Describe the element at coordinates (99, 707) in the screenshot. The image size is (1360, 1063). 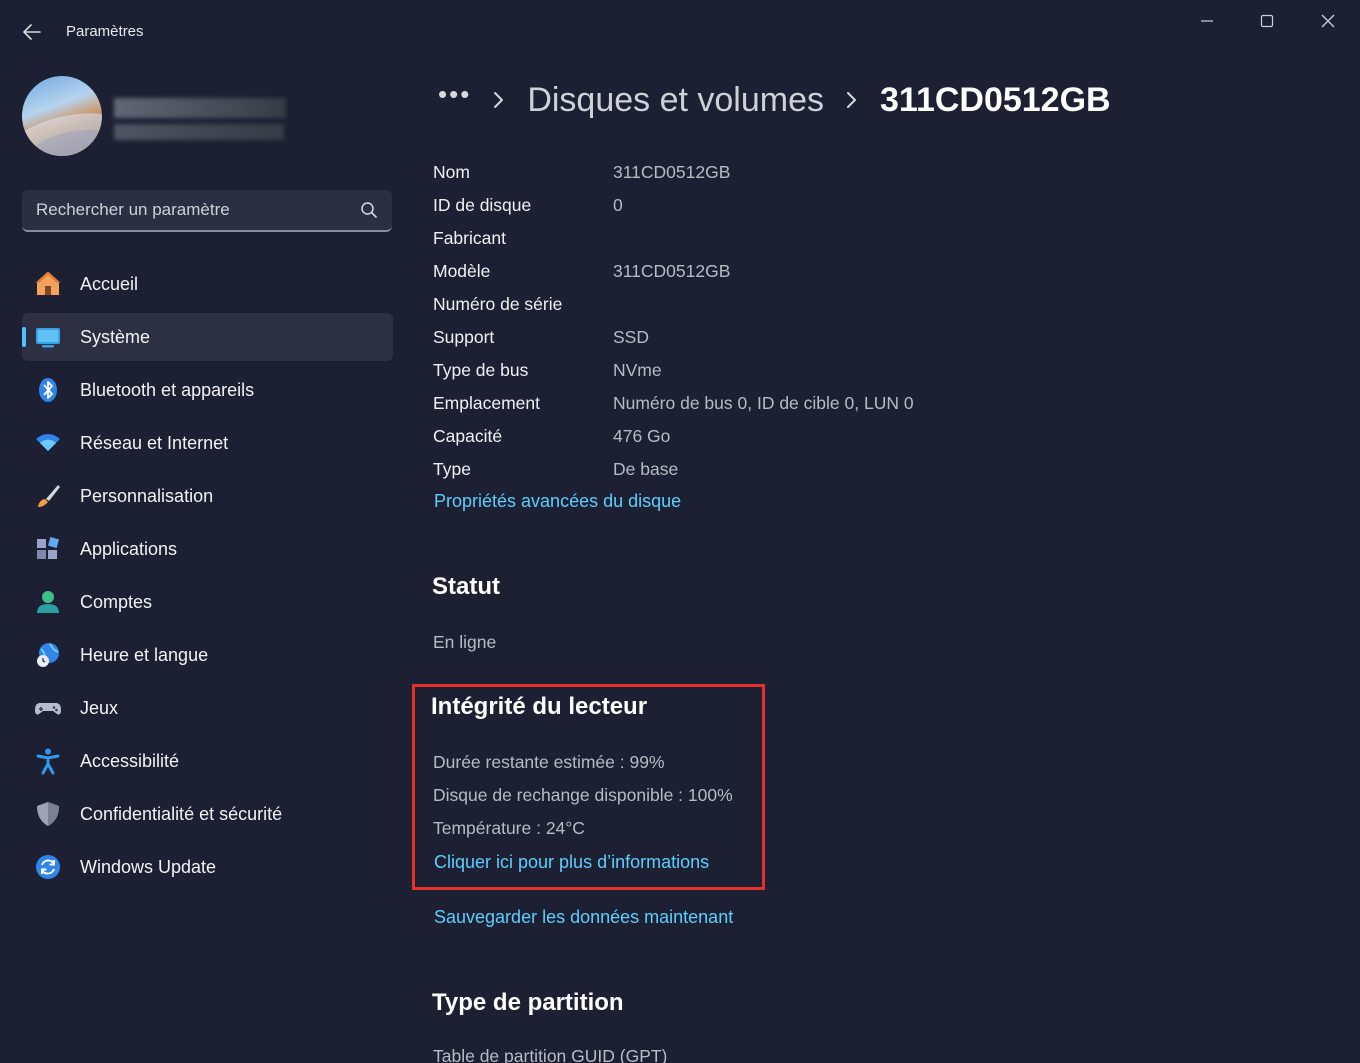
I see `sidebar-item-label: Jeux` at that location.